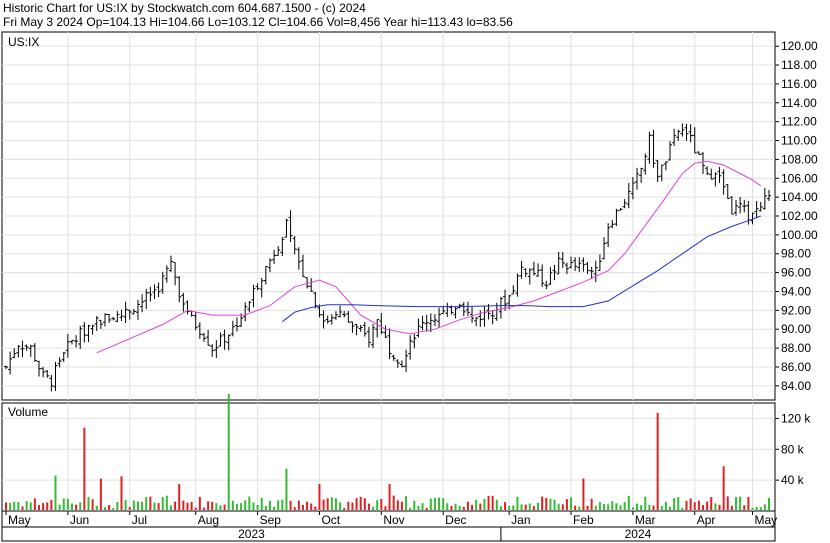 Image resolution: width=830 pixels, height=543 pixels. I want to click on volume-tick-label: 120 k, so click(796, 418).